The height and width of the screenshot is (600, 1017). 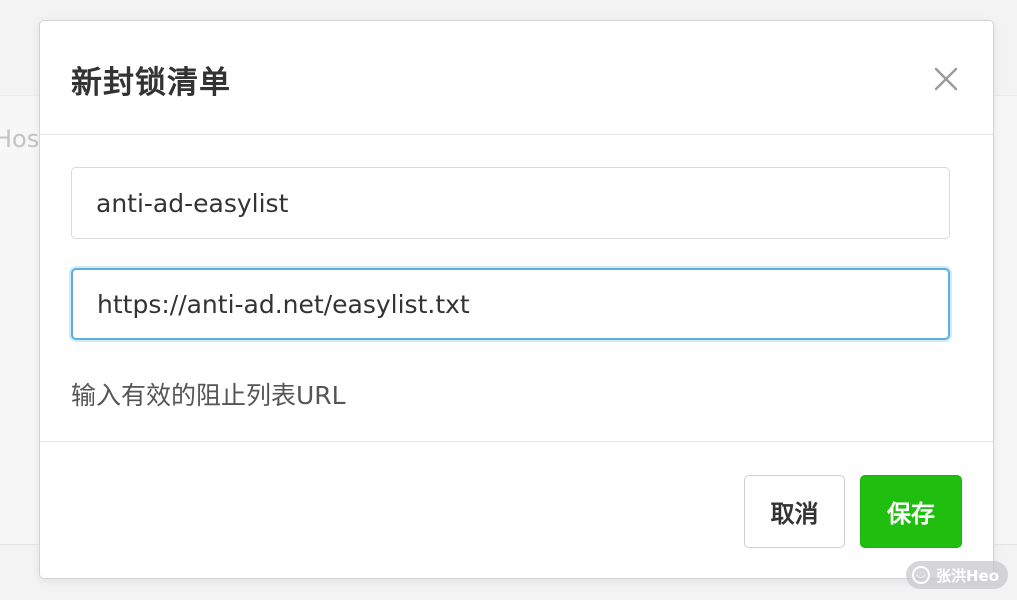 What do you see at coordinates (510, 203) in the screenshot?
I see `blocklist-name-input` at bounding box center [510, 203].